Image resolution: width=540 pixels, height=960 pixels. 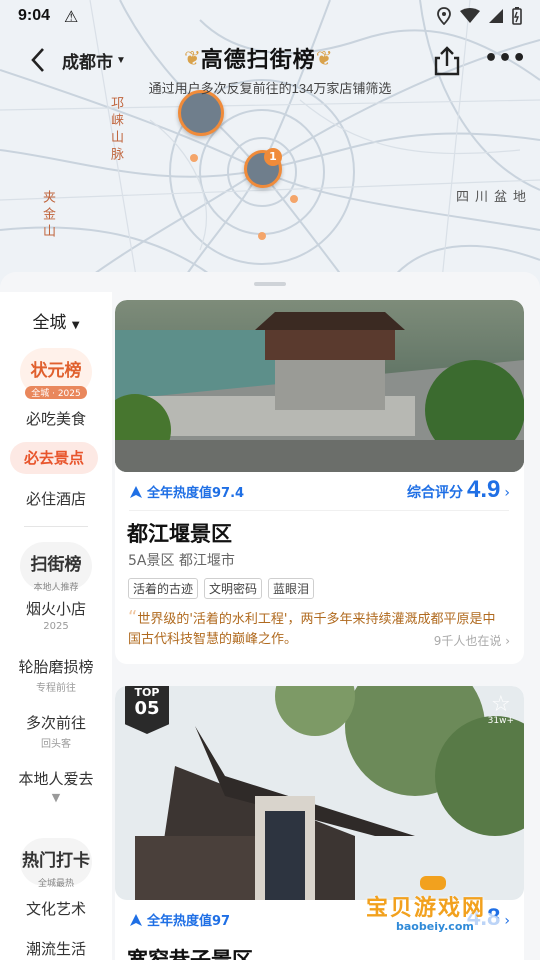 I want to click on group-hot-checkin: 热门打卡 全城最热, so click(x=56, y=868).